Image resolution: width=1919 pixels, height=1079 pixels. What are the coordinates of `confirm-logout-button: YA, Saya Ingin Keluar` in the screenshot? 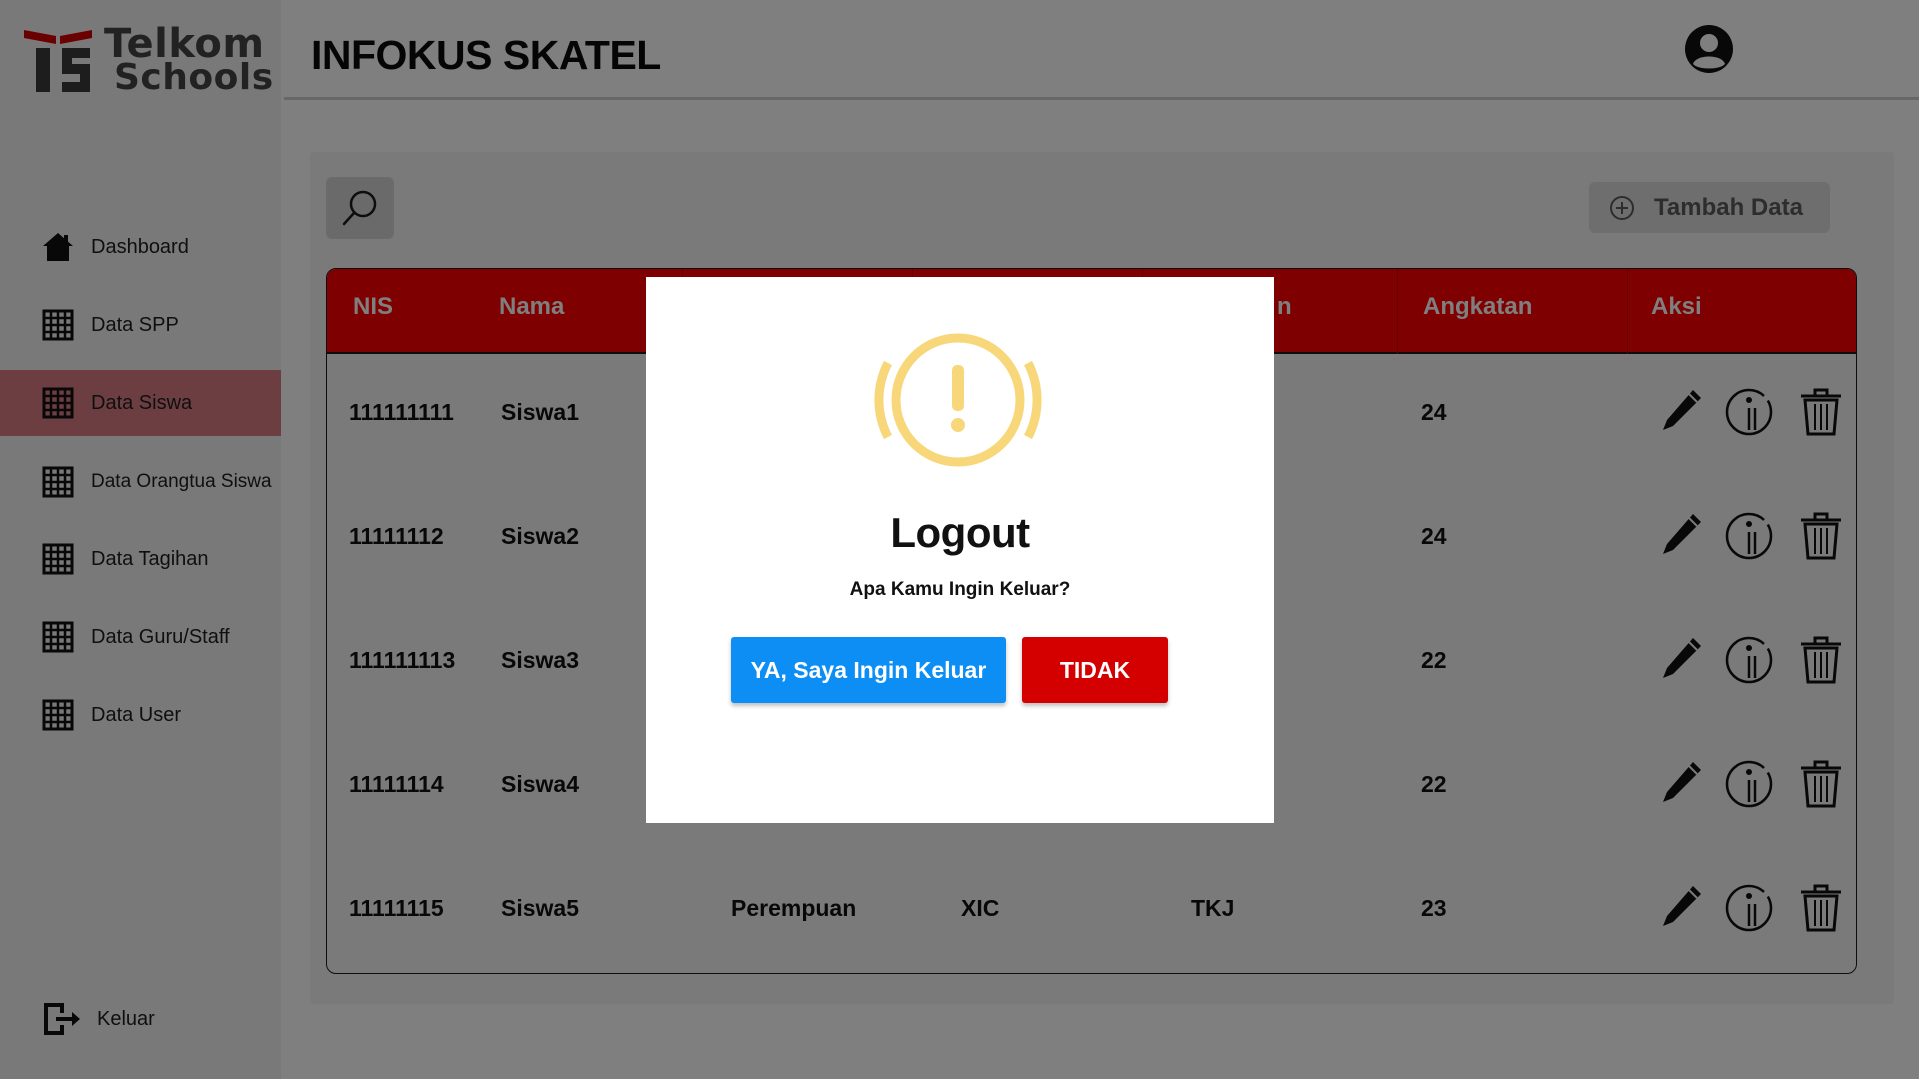 It's located at (868, 670).